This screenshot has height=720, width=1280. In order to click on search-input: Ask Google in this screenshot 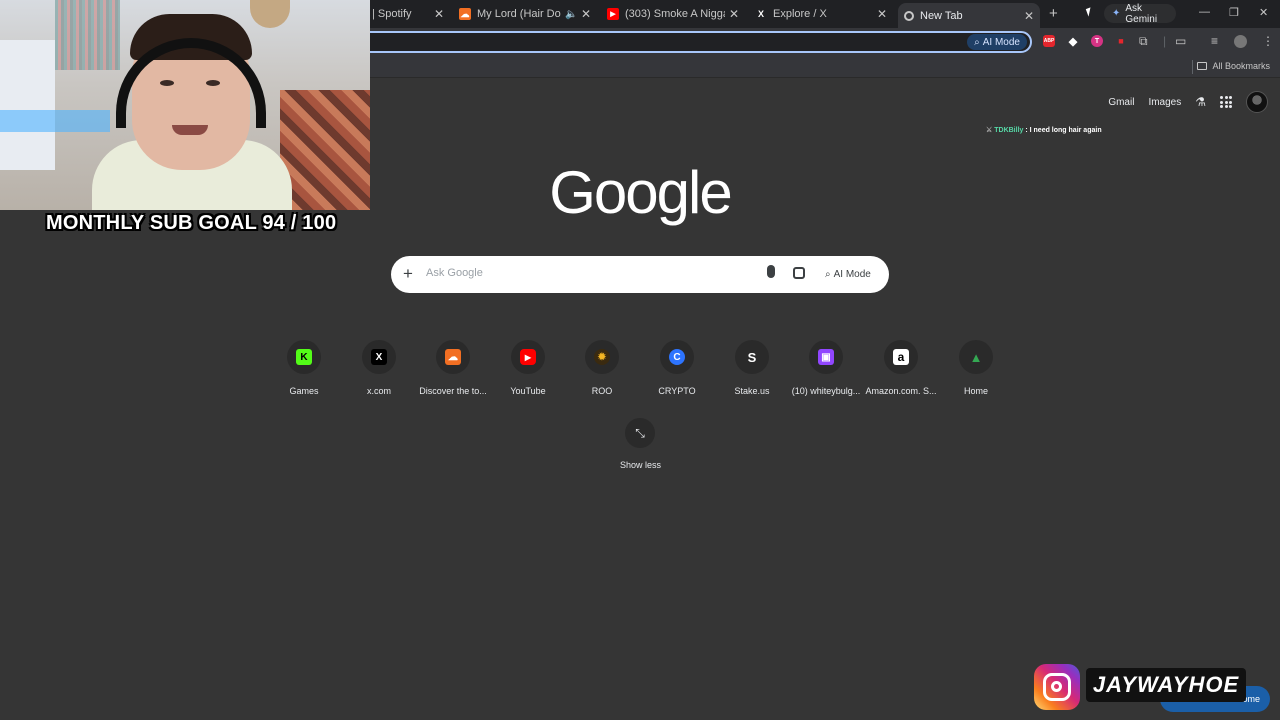, I will do `click(454, 273)`.